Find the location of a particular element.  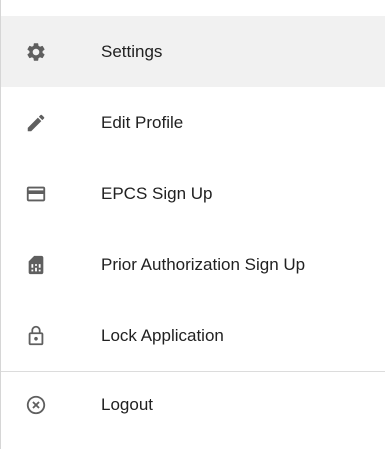

menu-item-logout: Logout is located at coordinates (193, 405).